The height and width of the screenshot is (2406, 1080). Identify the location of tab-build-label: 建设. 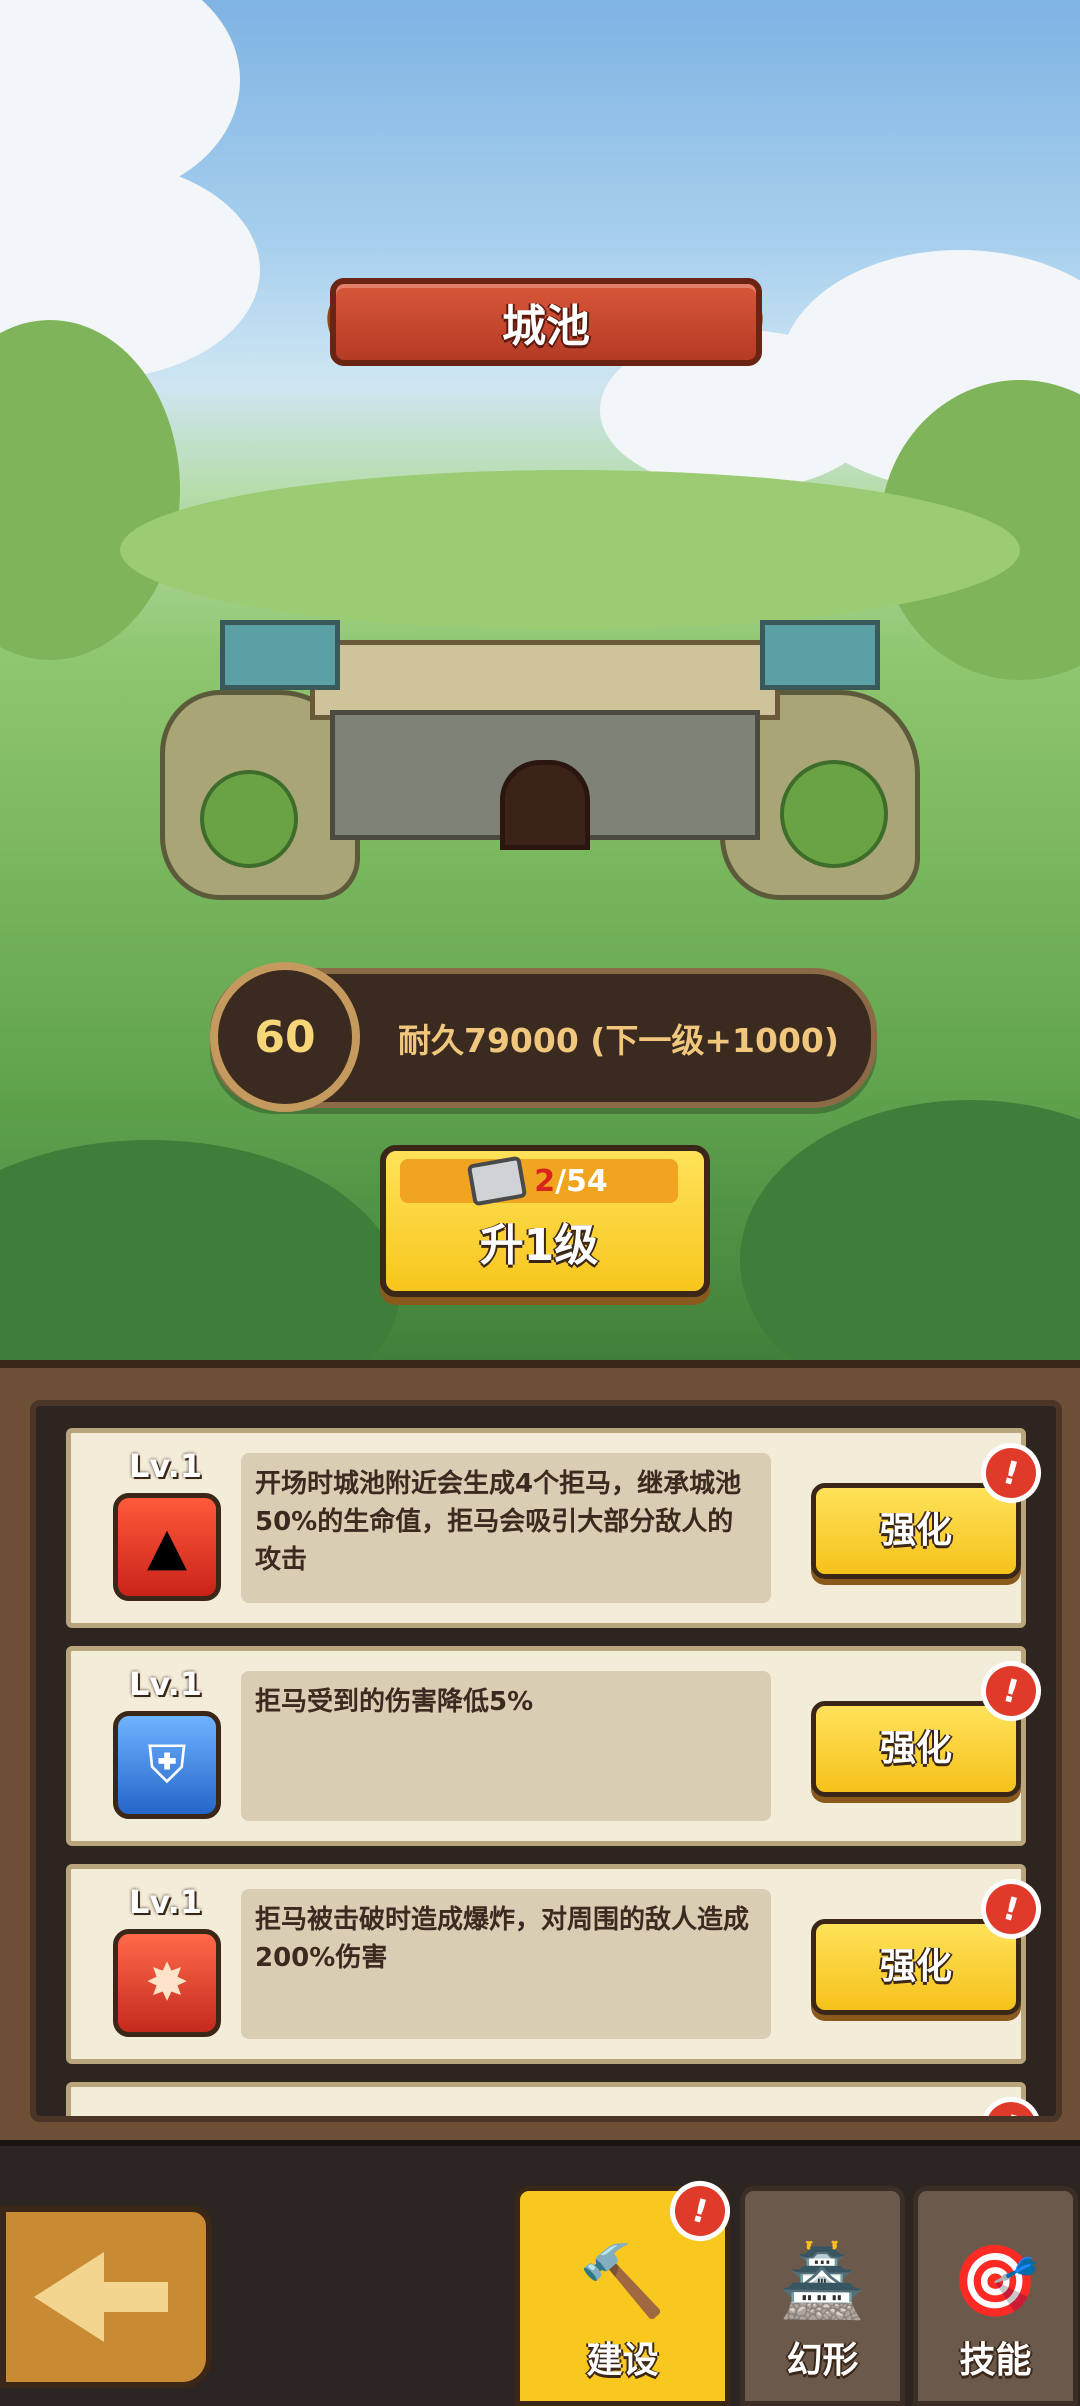
(622, 2360).